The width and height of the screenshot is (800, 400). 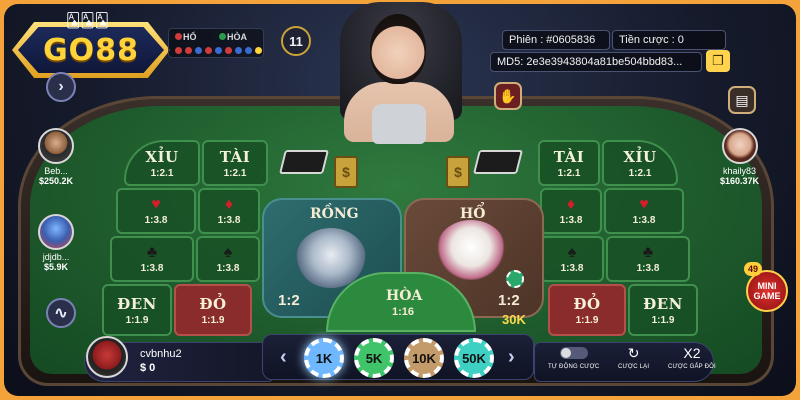 I want to click on spade-icon: ♠, so click(x=228, y=252).